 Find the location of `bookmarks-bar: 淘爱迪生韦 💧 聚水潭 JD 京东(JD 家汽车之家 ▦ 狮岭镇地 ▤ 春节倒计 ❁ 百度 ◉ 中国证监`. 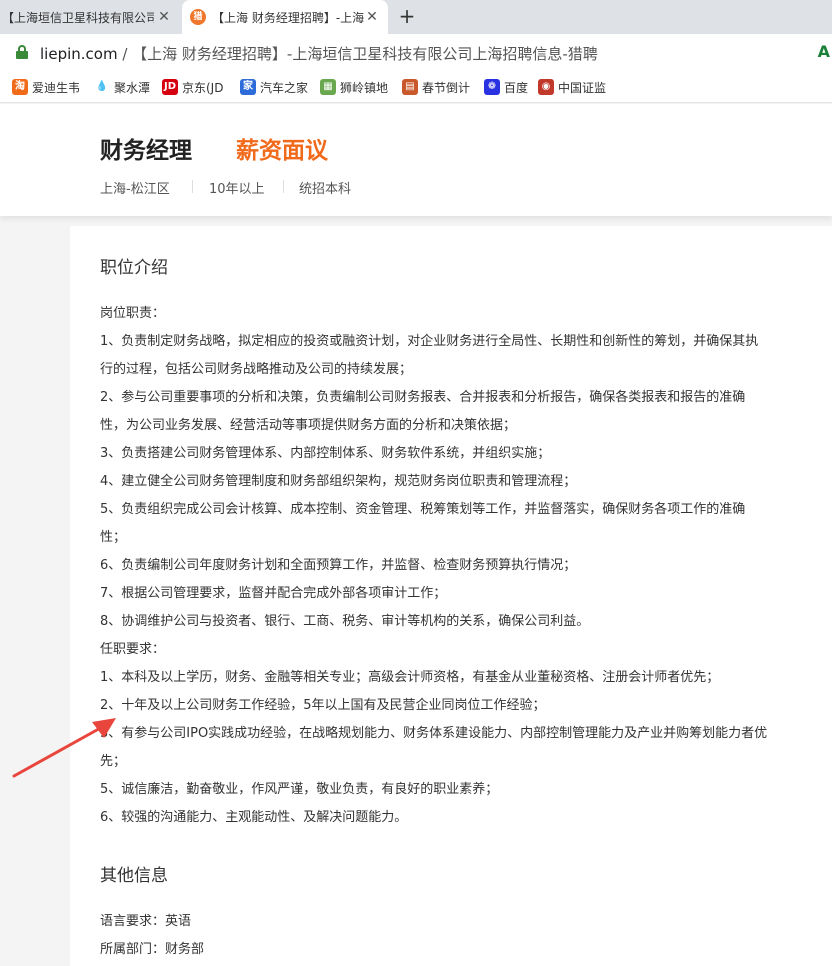

bookmarks-bar: 淘爱迪生韦 💧 聚水潭 JD 京东(JD 家汽车之家 ▦ 狮岭镇地 ▤ 春节倒计 ❁ 百度 ◉ 中国证监 is located at coordinates (416, 86).